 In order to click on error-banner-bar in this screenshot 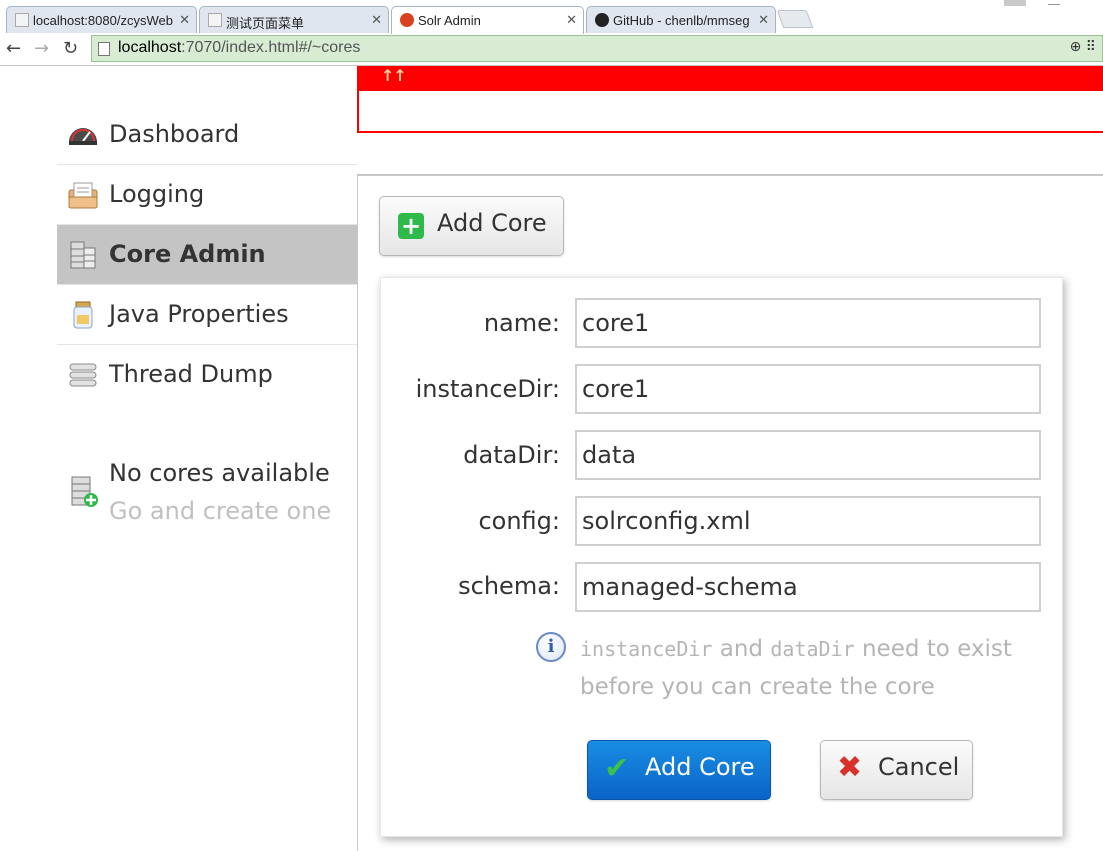, I will do `click(731, 78)`.